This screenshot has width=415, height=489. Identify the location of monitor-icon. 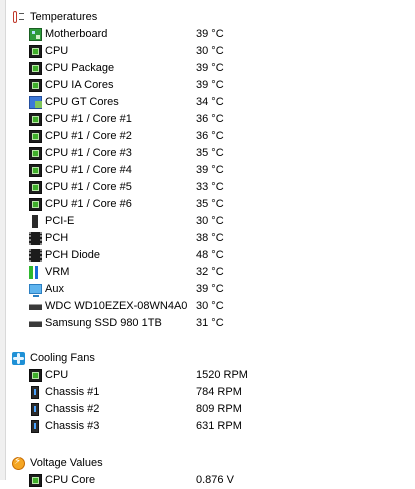
(35, 290).